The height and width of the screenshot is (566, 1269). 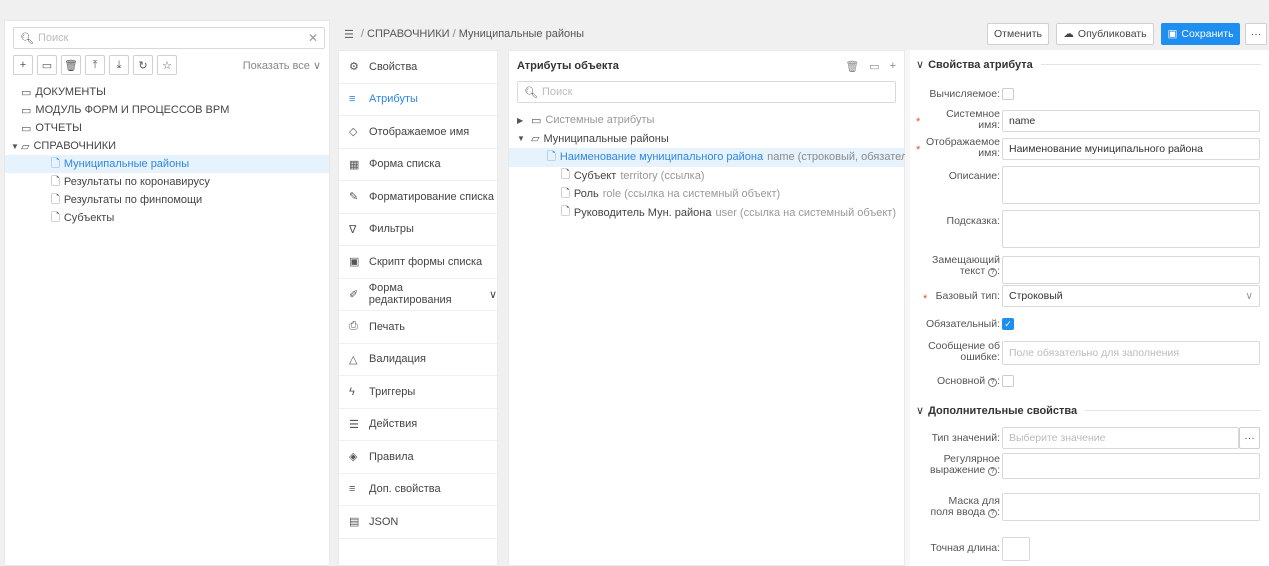 I want to click on tree-item-label: Результаты по коронавирусу, so click(x=136, y=182).